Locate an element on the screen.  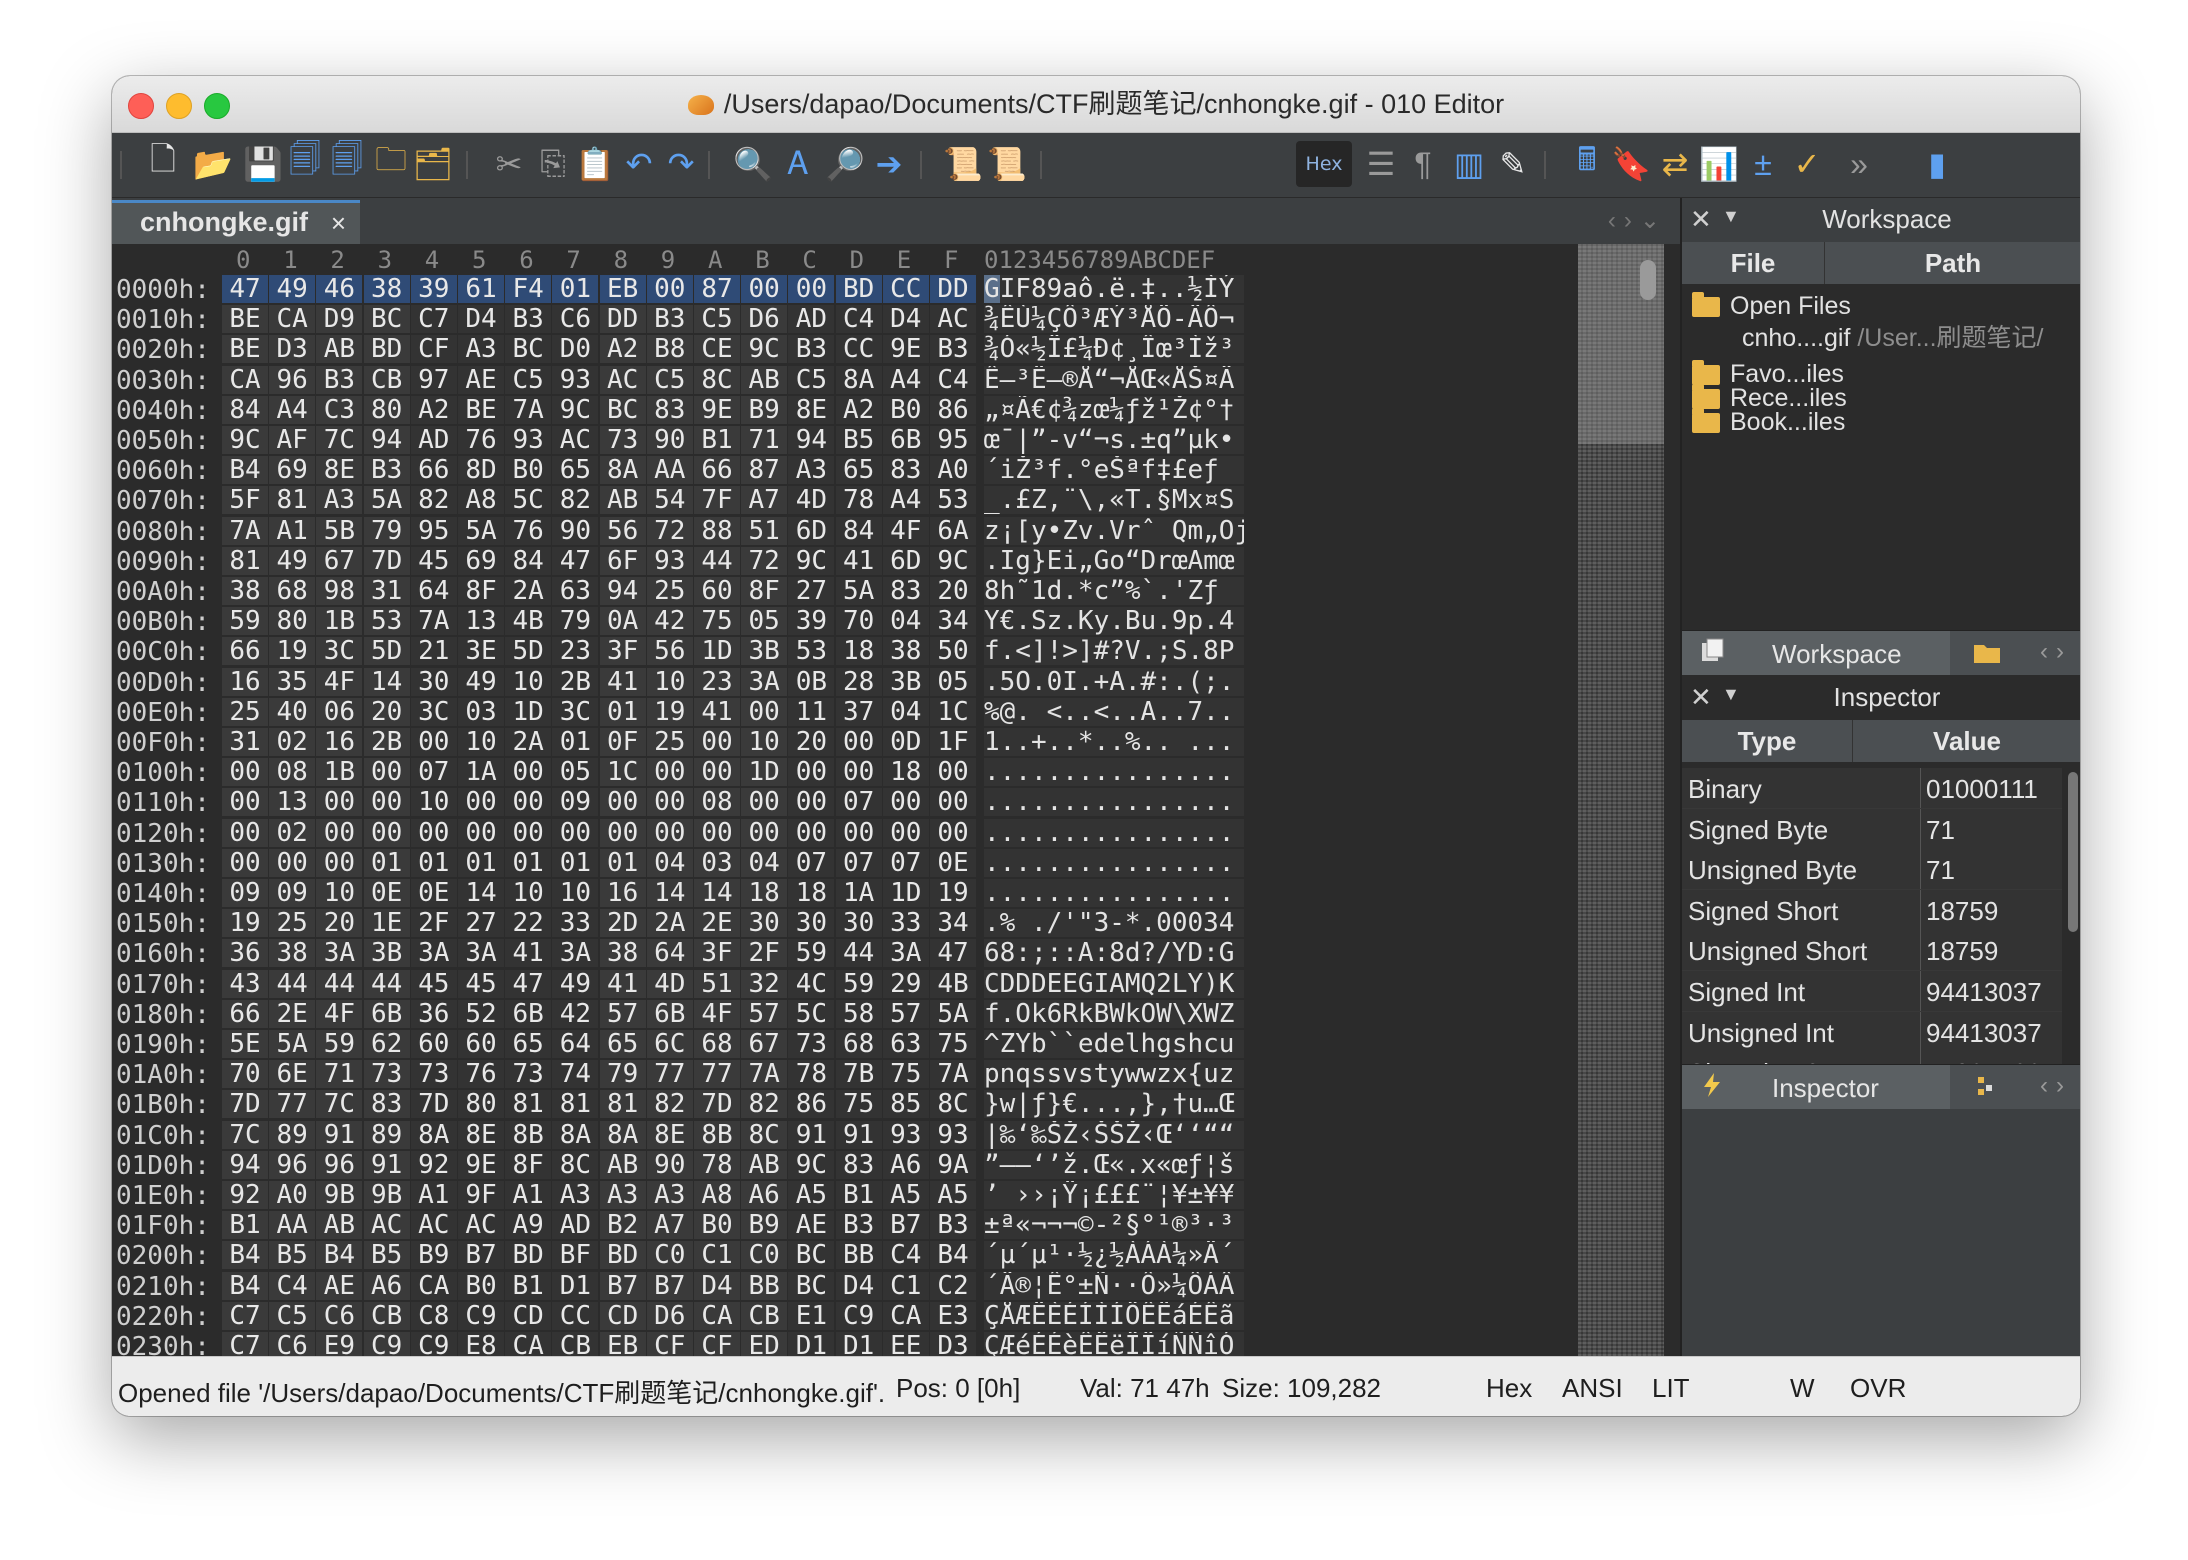
hex-byte: 1F is located at coordinates (953, 742).